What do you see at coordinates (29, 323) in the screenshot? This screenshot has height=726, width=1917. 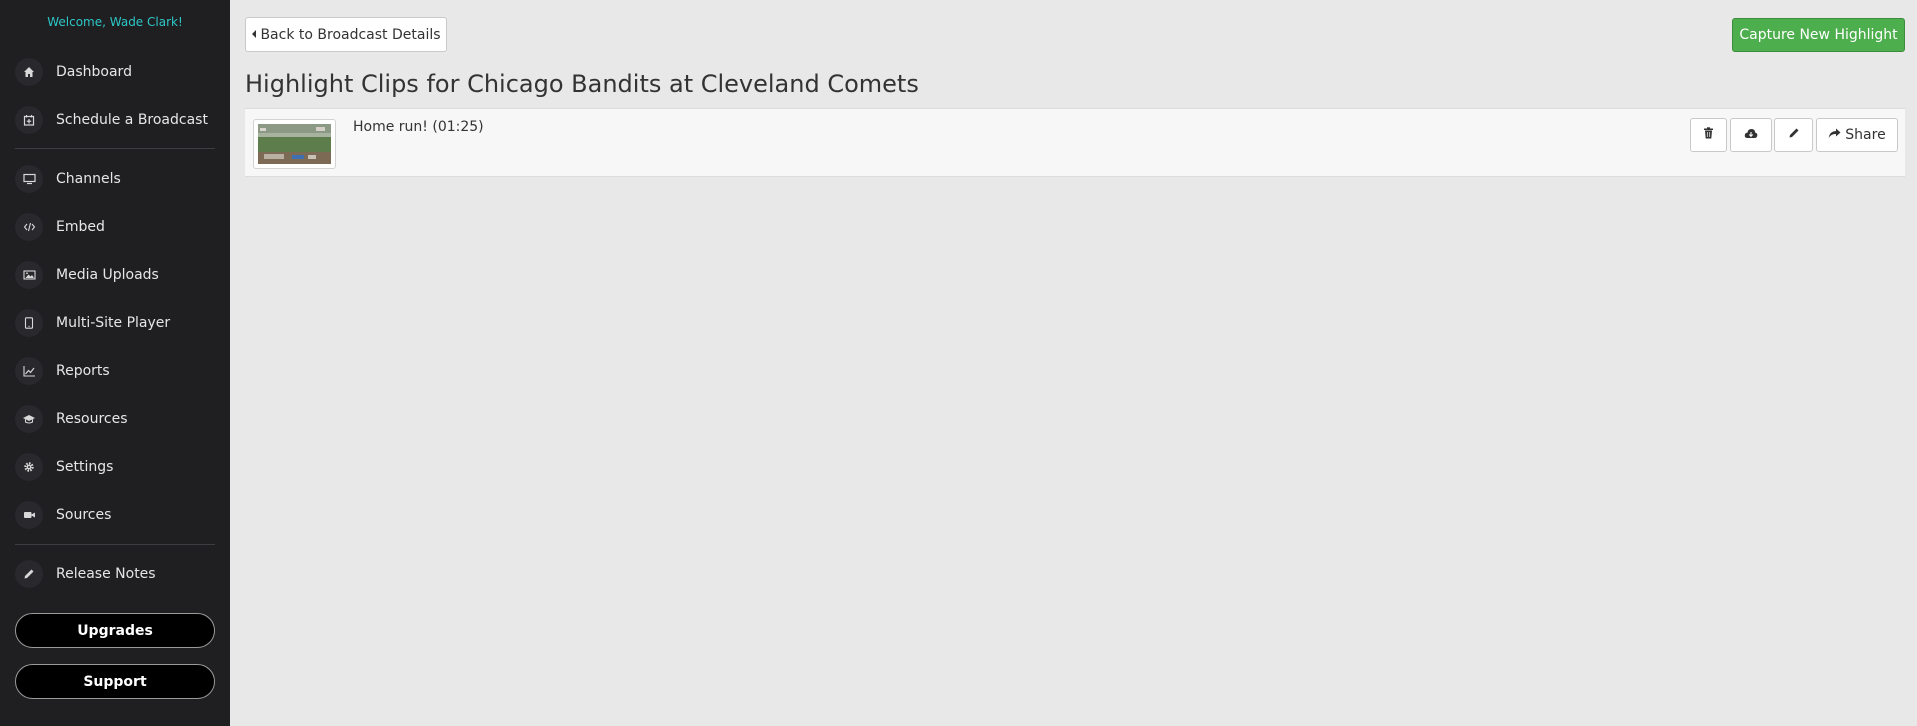 I see `tablet-icon` at bounding box center [29, 323].